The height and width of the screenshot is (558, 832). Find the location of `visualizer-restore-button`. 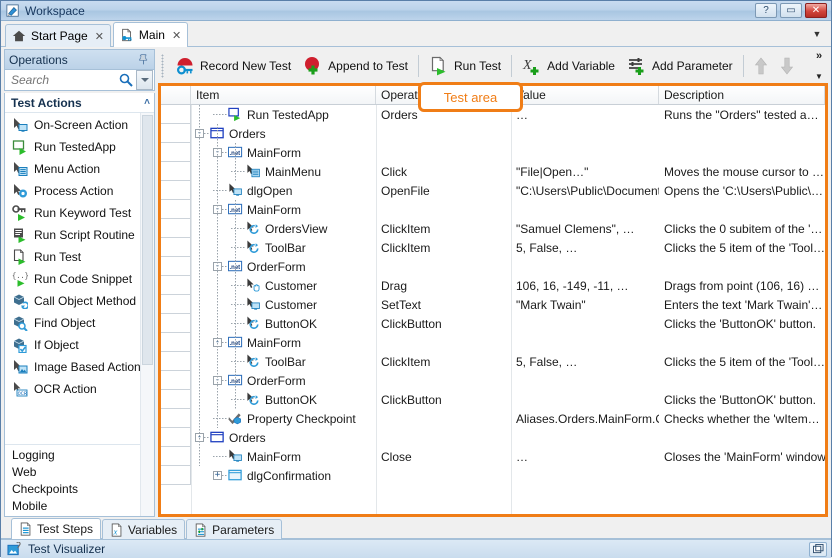

visualizer-restore-button is located at coordinates (818, 549).